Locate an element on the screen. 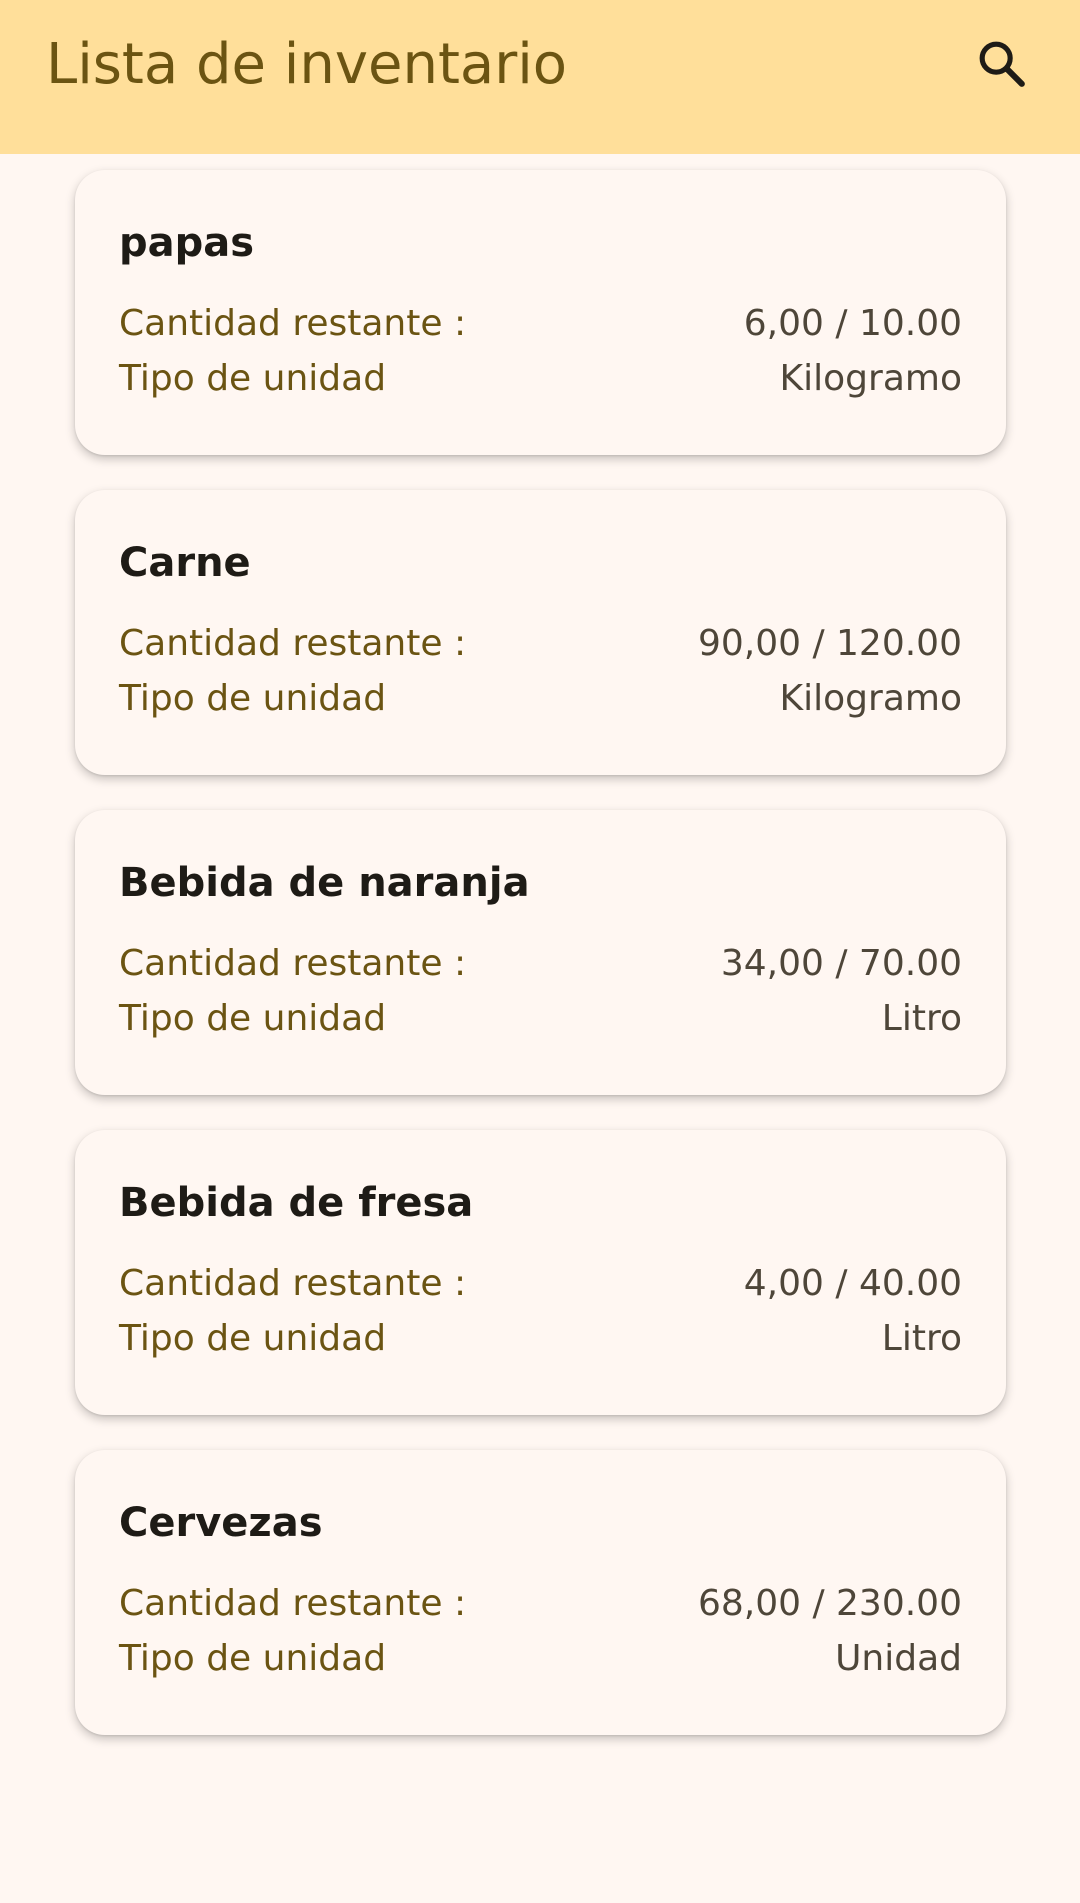 The height and width of the screenshot is (1903, 1080). search-button is located at coordinates (1002, 64).